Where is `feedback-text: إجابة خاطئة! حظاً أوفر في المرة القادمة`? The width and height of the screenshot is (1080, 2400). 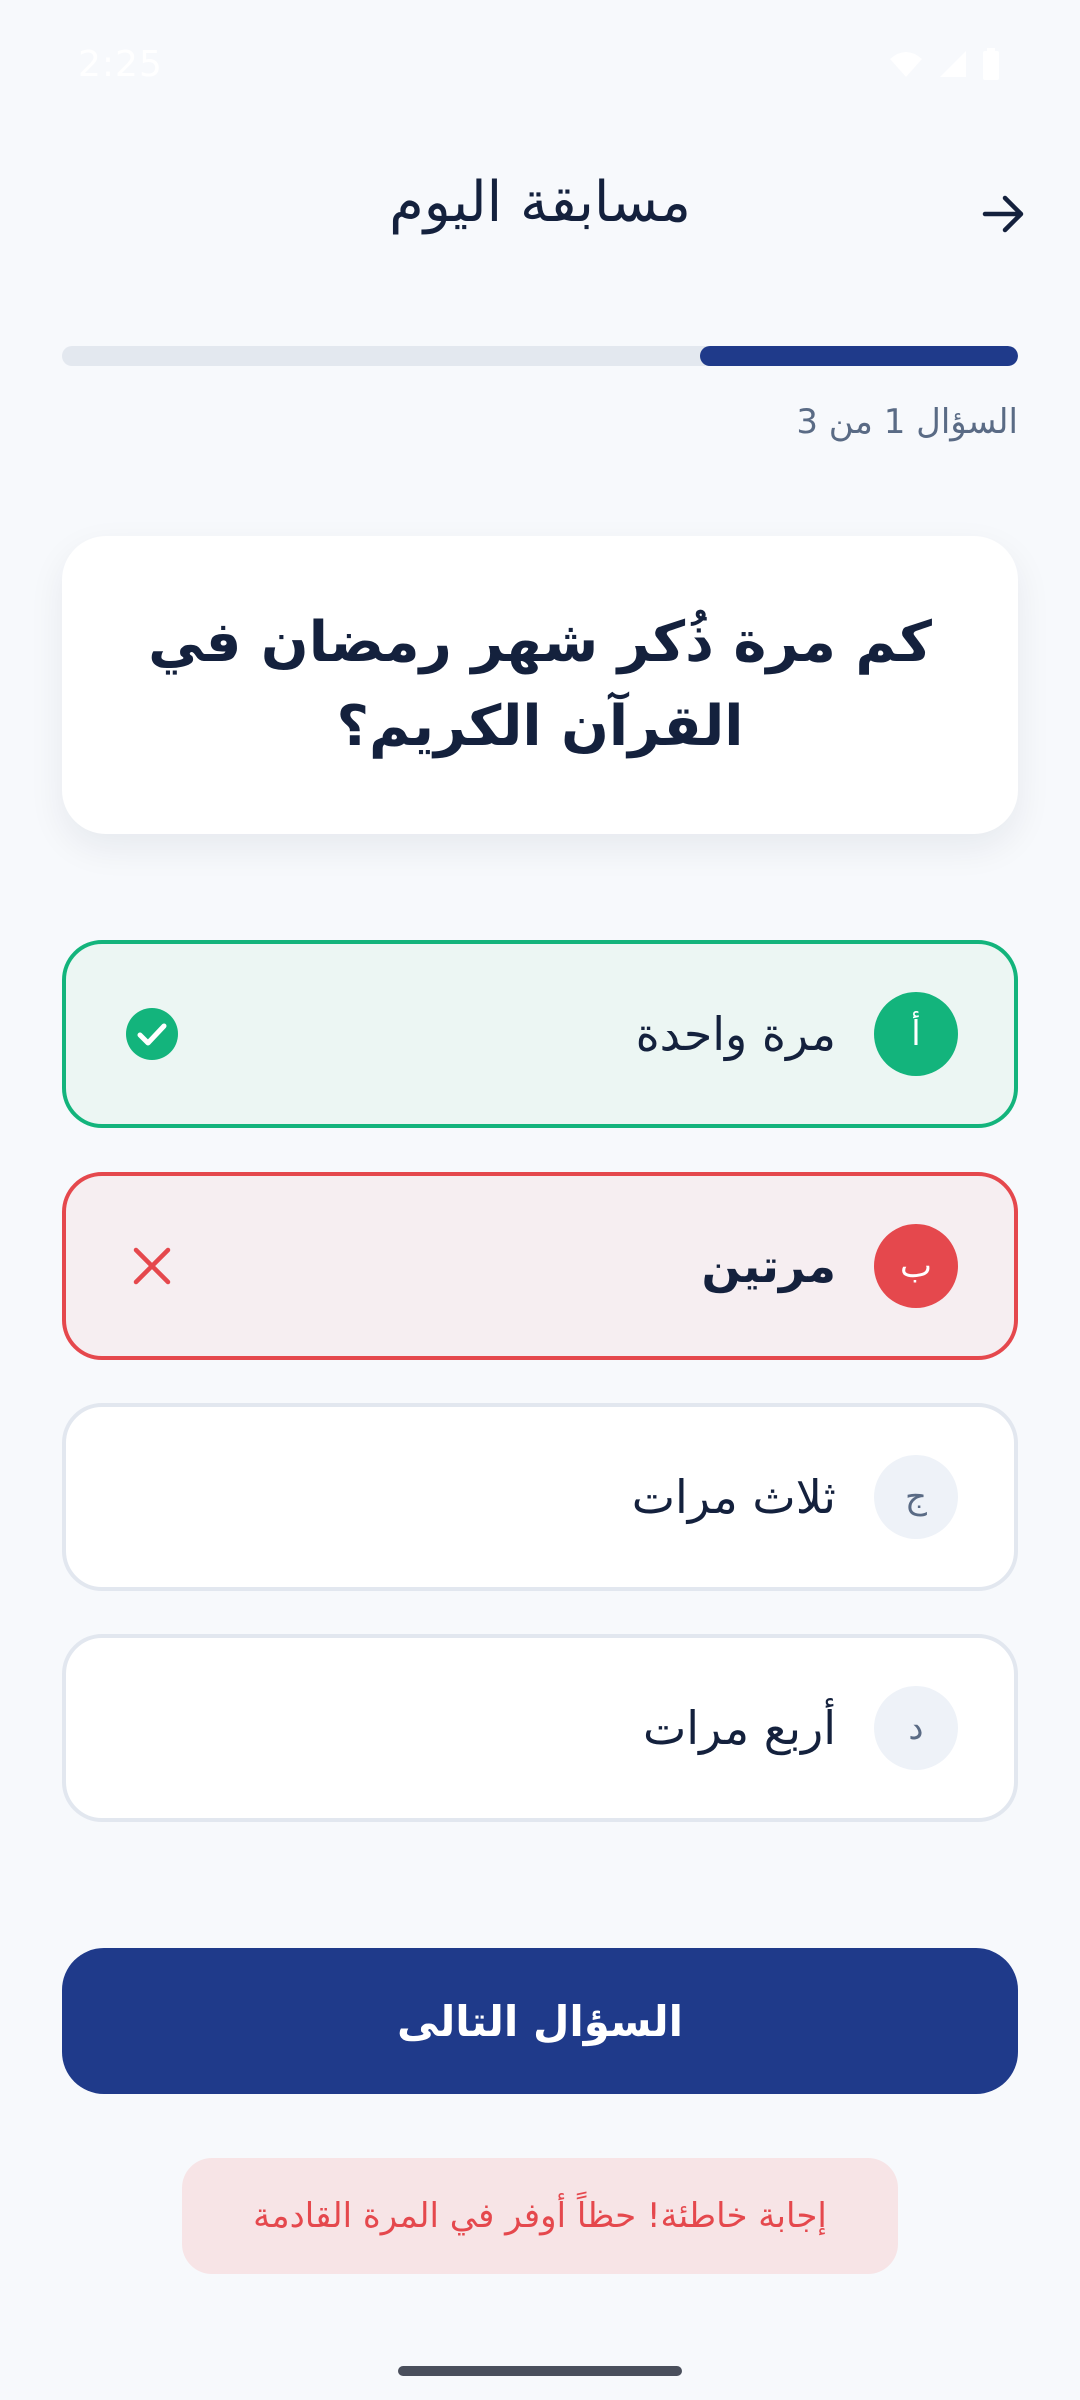 feedback-text: إجابة خاطئة! حظاً أوفر في المرة القادمة is located at coordinates (540, 2216).